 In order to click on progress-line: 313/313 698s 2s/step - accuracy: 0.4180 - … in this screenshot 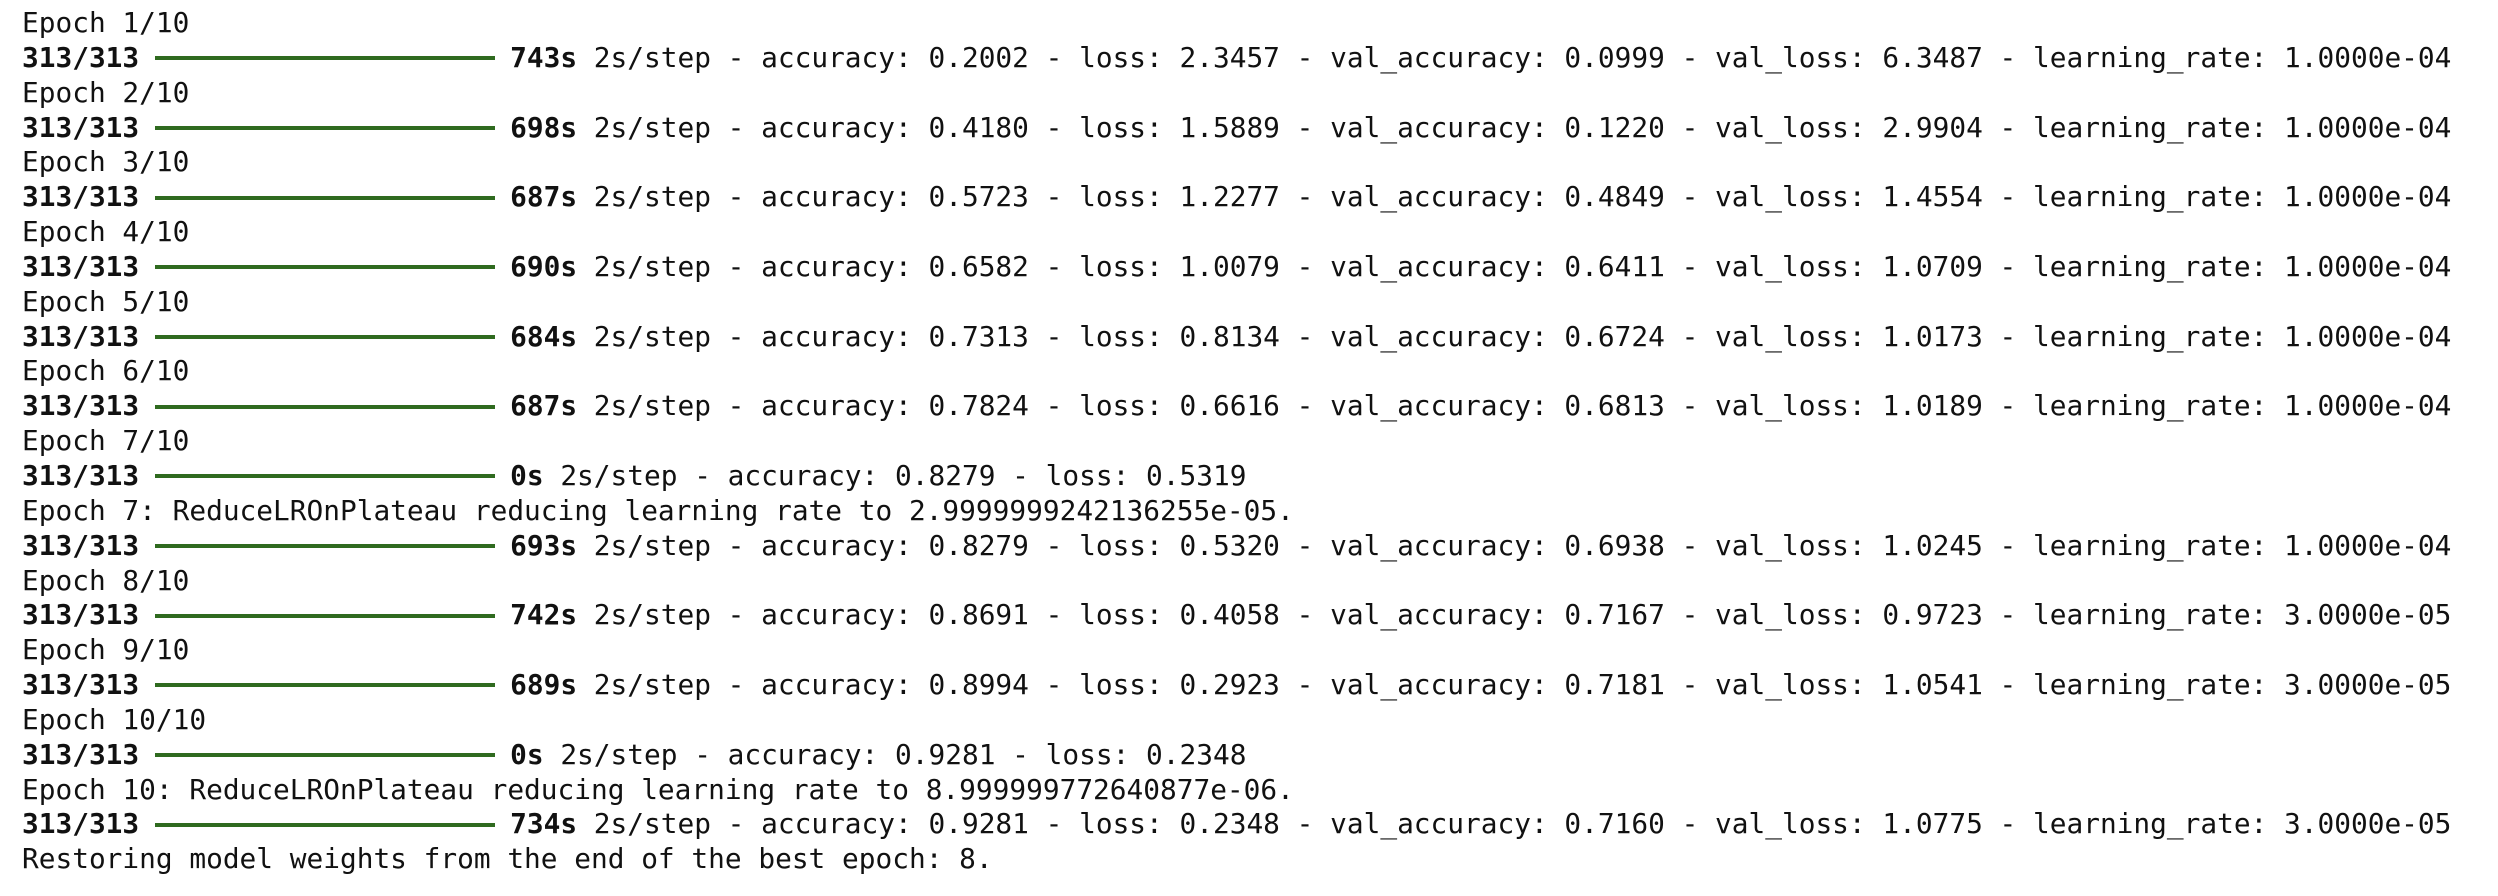, I will do `click(1260, 128)`.